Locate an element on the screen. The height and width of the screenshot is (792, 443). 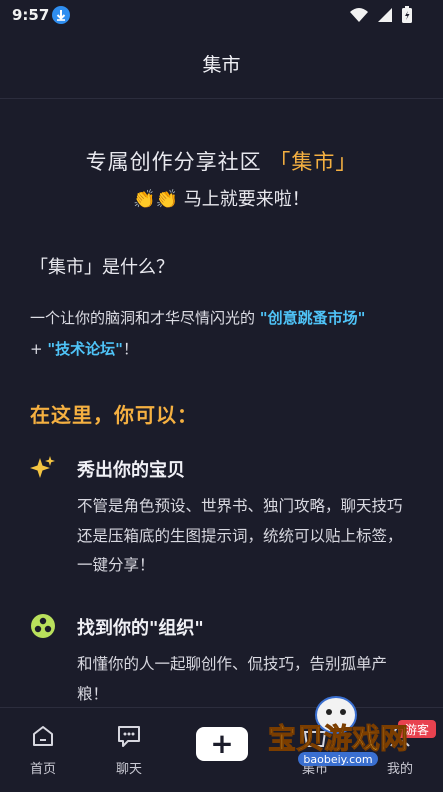
create-button: + is located at coordinates (222, 744).